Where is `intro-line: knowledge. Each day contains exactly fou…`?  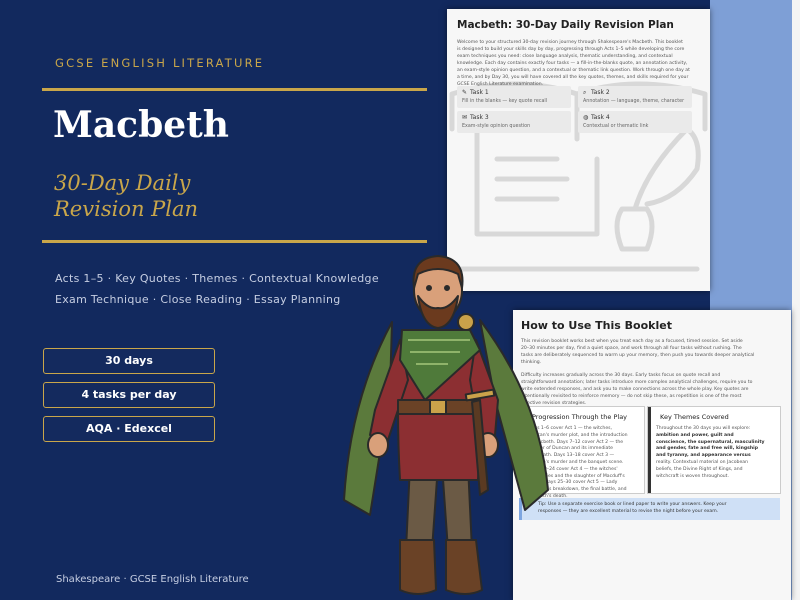
intro-line: knowledge. Each day contains exactly fou… is located at coordinates (572, 63).